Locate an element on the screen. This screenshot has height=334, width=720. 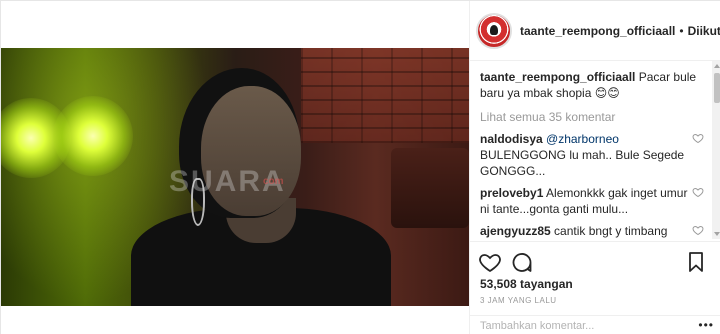
post-header: taante_reempong_officiaall • Diikuti is located at coordinates (595, 31).